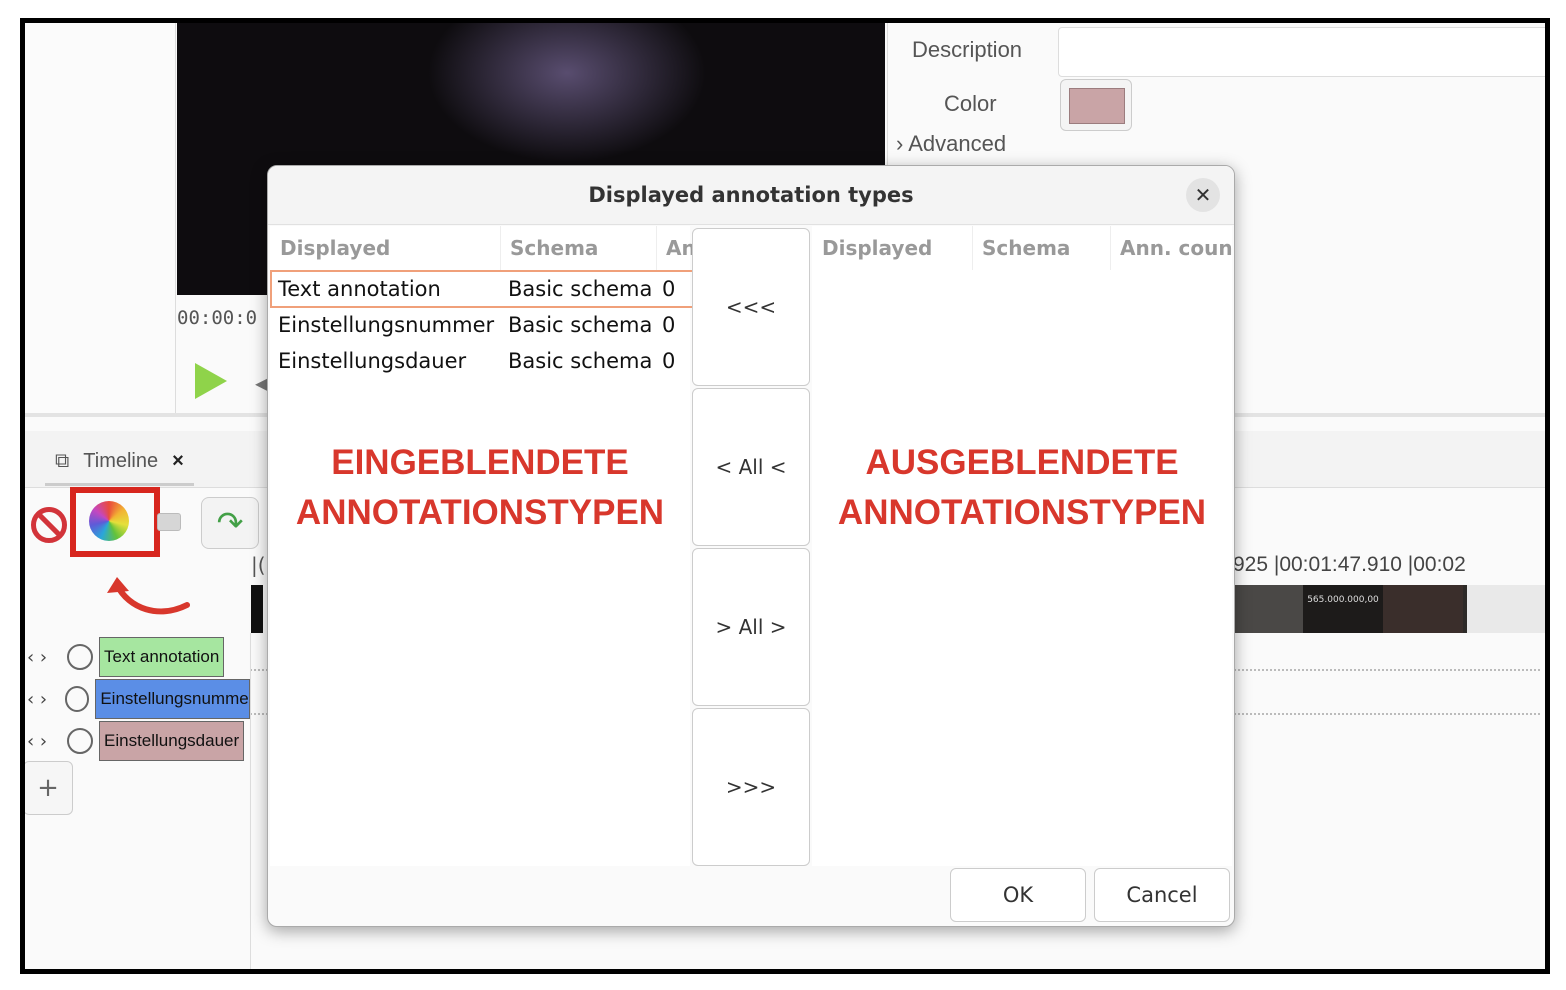  What do you see at coordinates (257, 609) in the screenshot?
I see `timeline-thumb-left` at bounding box center [257, 609].